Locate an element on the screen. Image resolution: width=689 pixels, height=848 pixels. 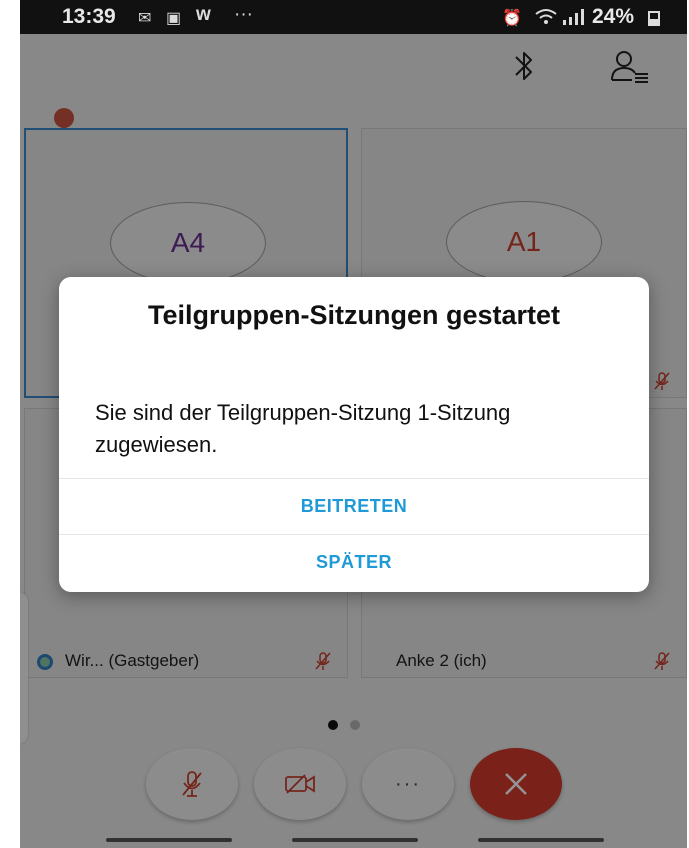
later-button: SPÄTER is located at coordinates (354, 562).